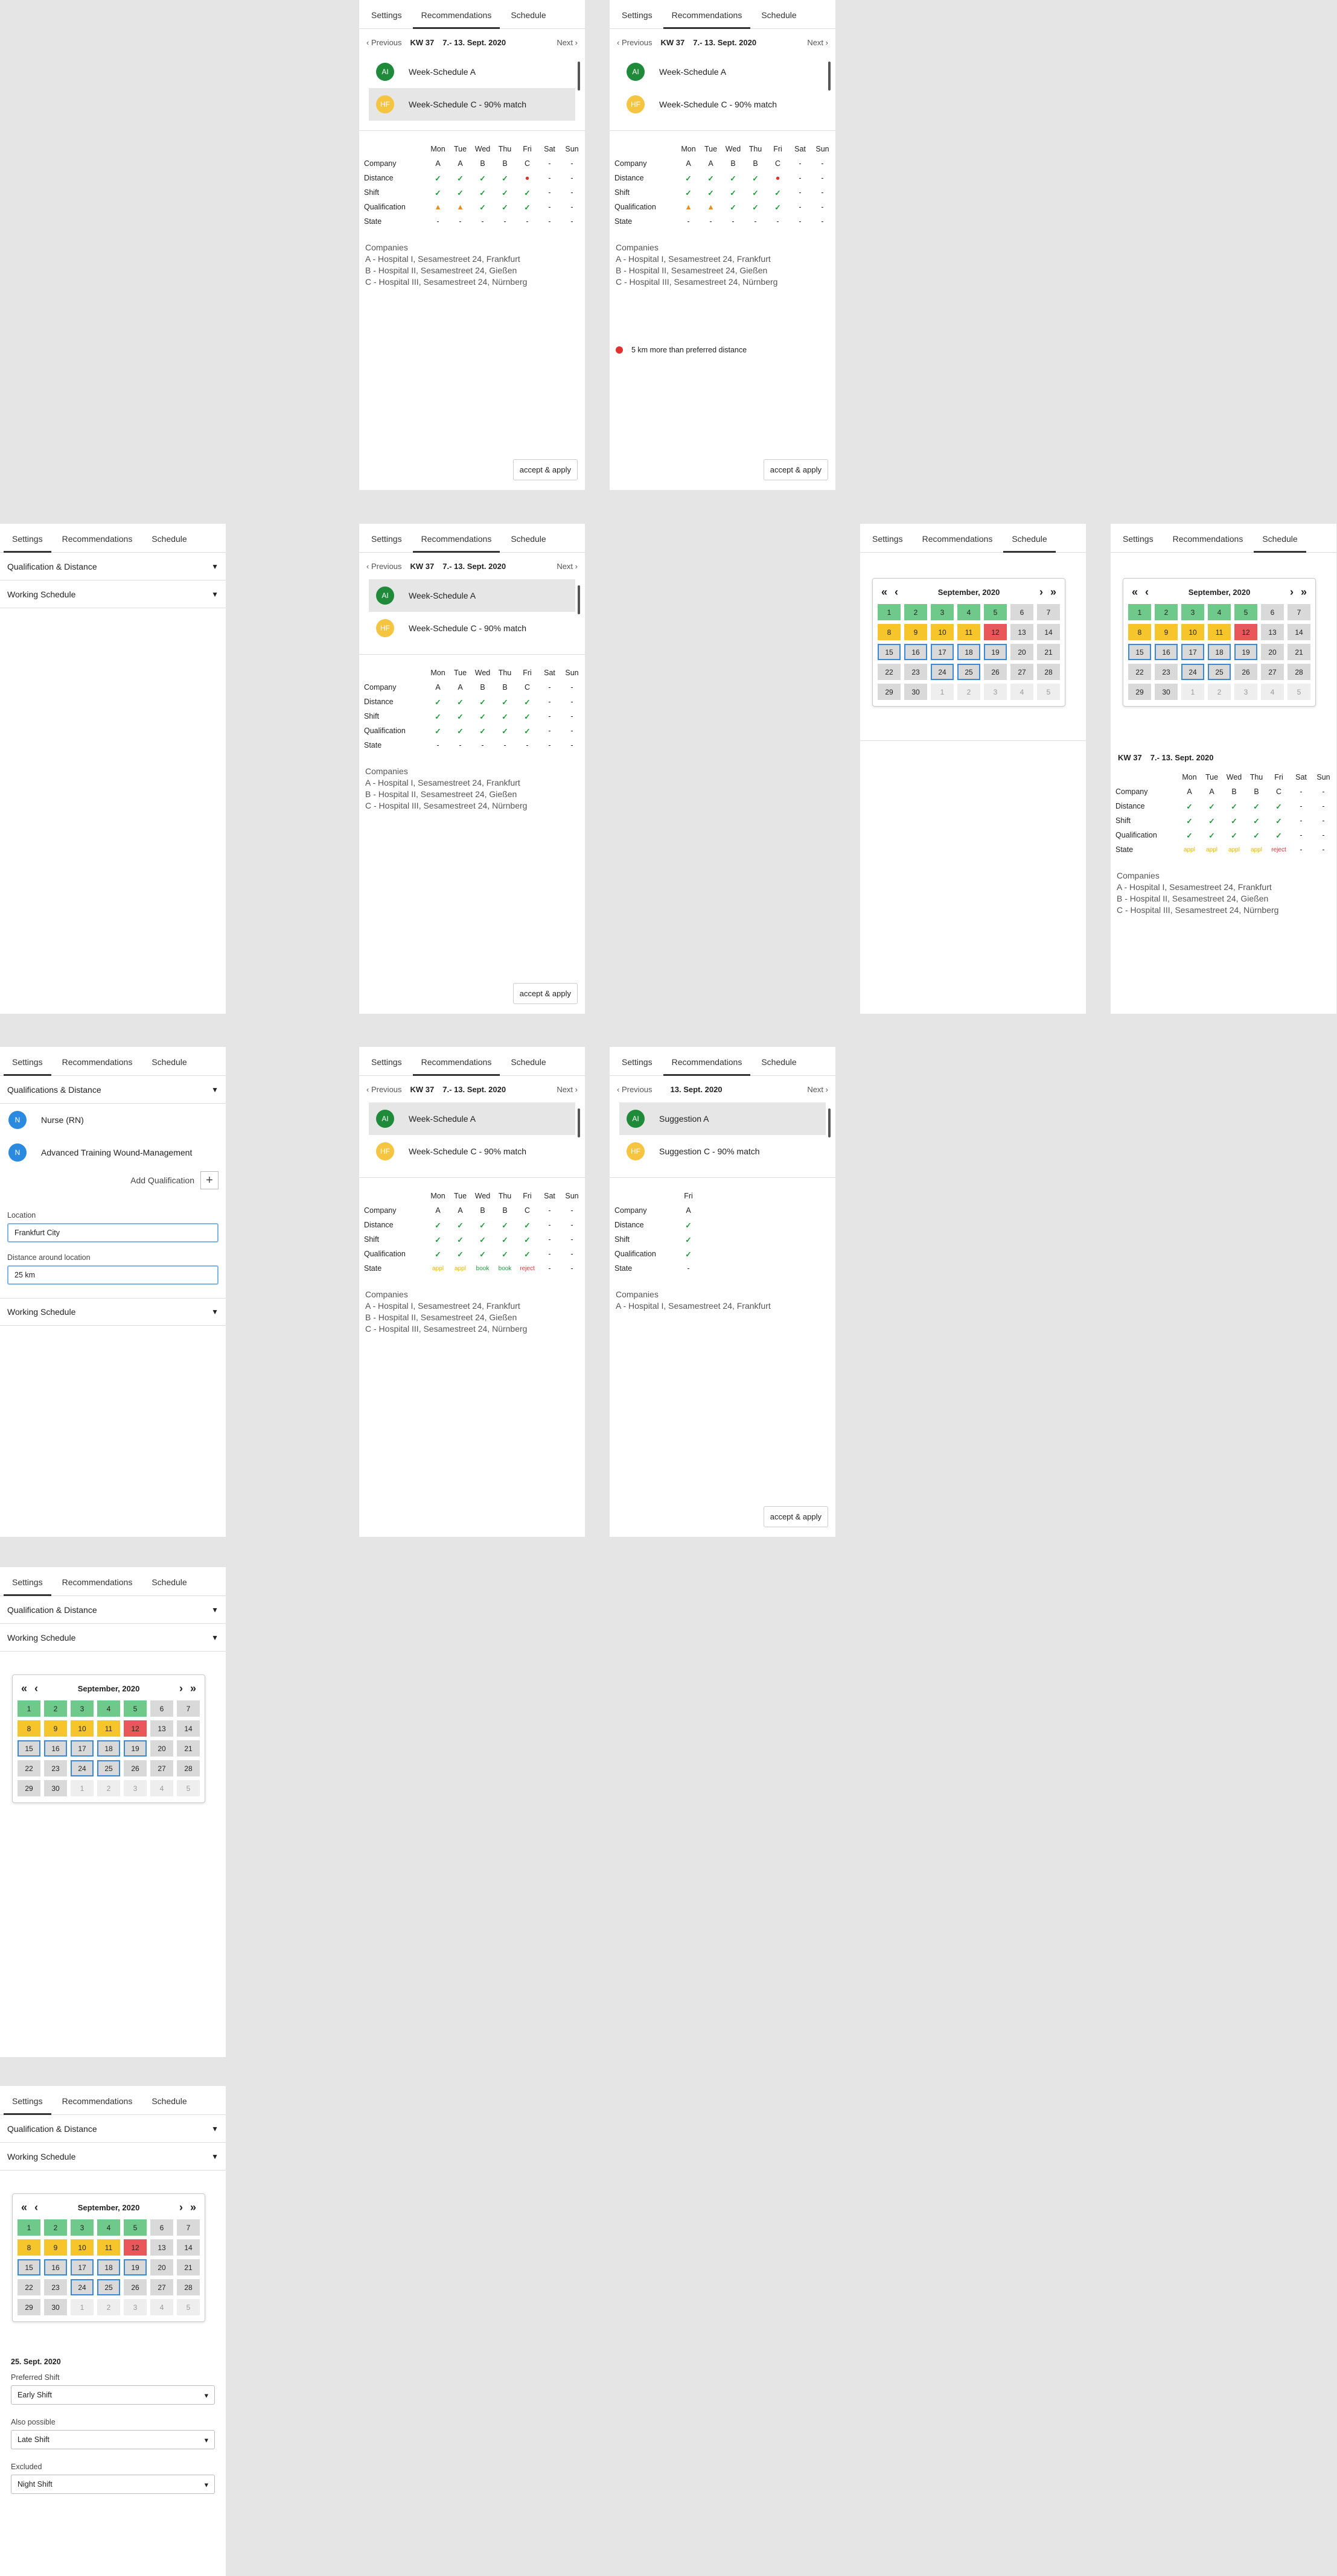  What do you see at coordinates (1021, 672) in the screenshot?
I see `calendar-day: 27` at bounding box center [1021, 672].